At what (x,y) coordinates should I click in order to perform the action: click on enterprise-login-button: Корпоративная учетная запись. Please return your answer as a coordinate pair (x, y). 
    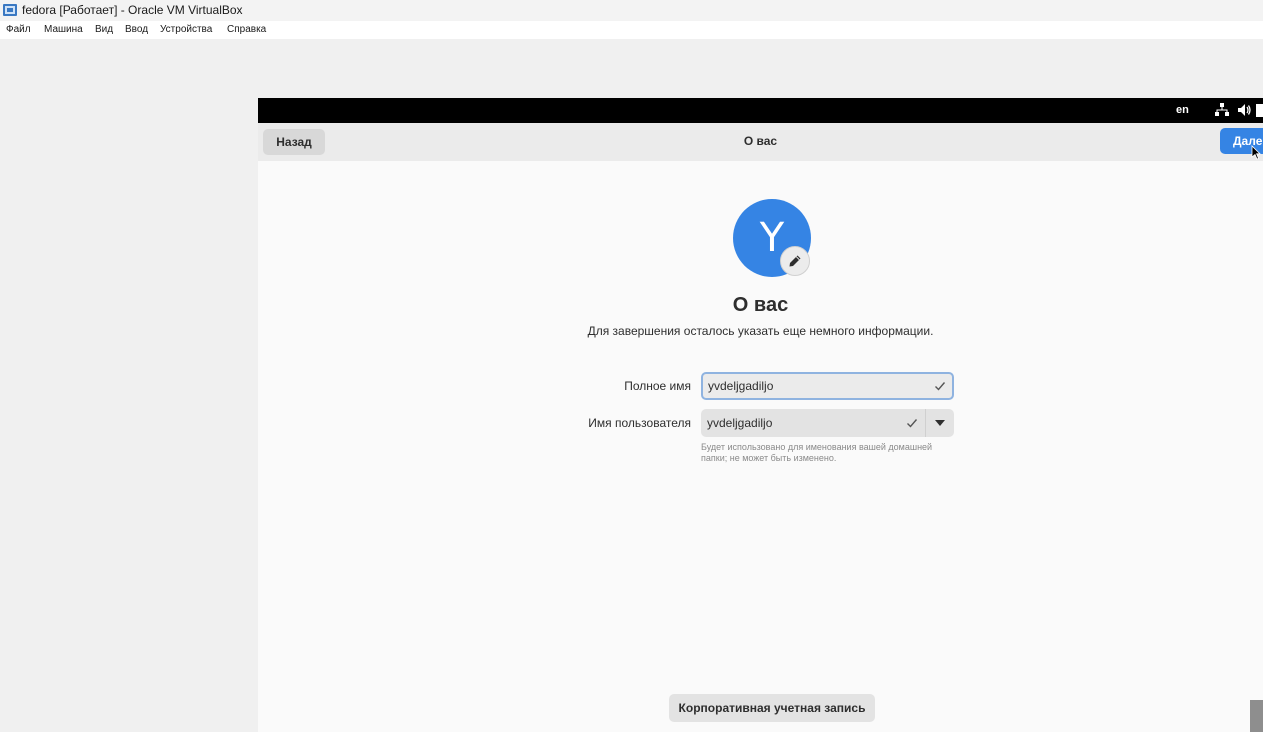
    Looking at the image, I should click on (772, 708).